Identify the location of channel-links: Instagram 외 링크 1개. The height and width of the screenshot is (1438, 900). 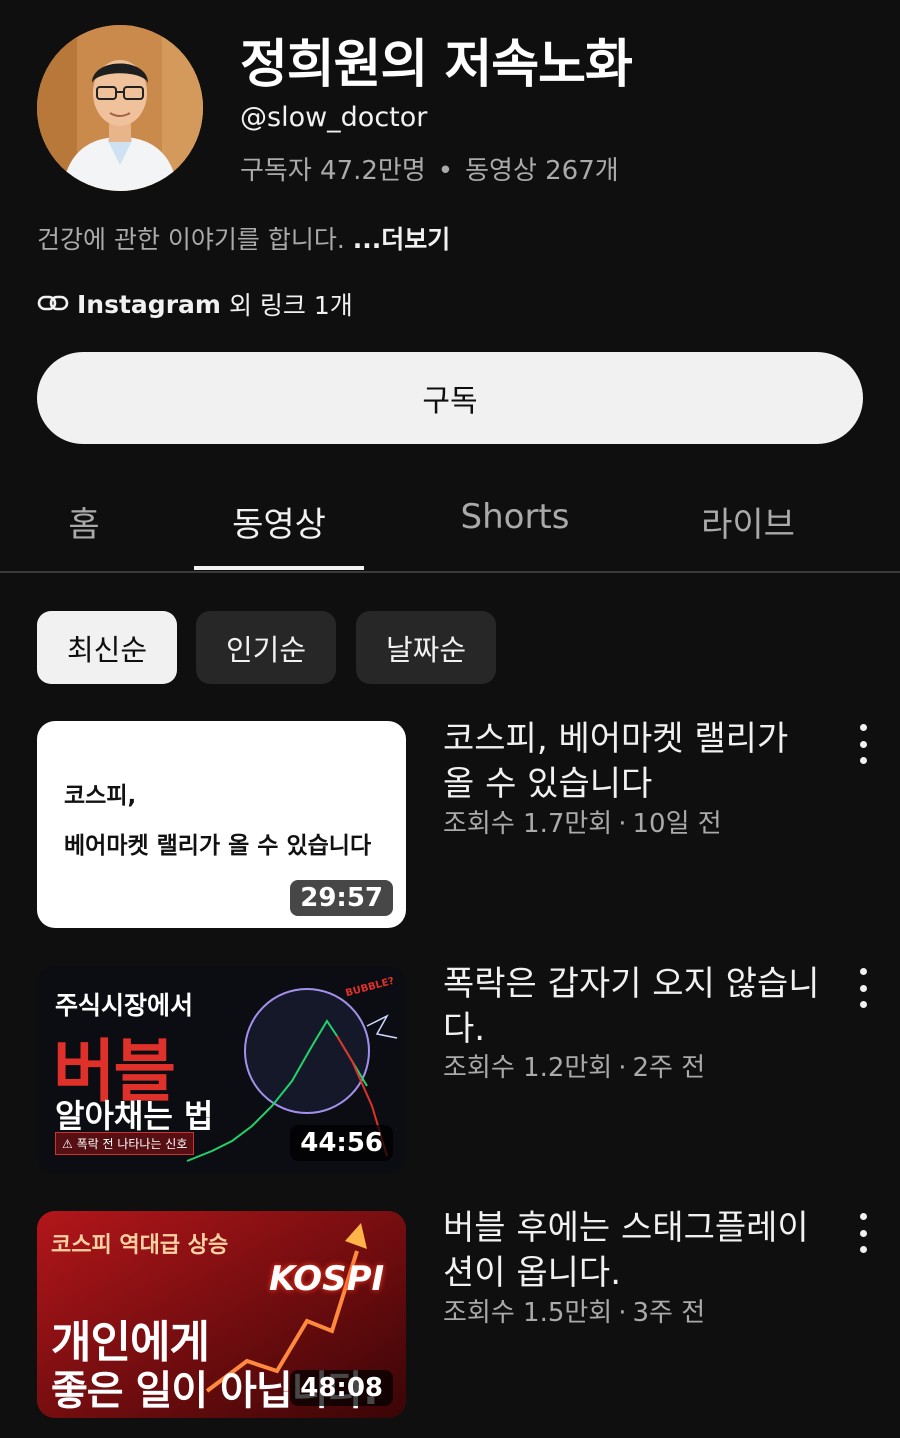
(195, 304).